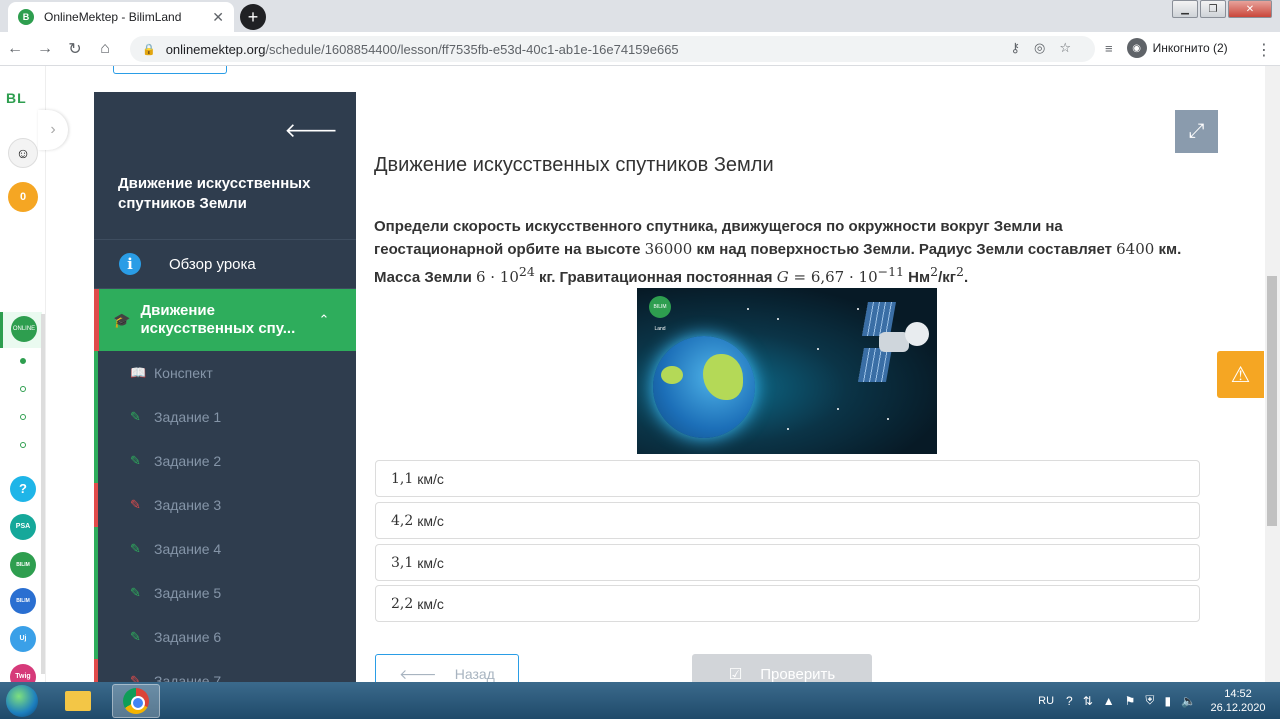  I want to click on bilimland-app-icon: BILIM Land, so click(23, 573).